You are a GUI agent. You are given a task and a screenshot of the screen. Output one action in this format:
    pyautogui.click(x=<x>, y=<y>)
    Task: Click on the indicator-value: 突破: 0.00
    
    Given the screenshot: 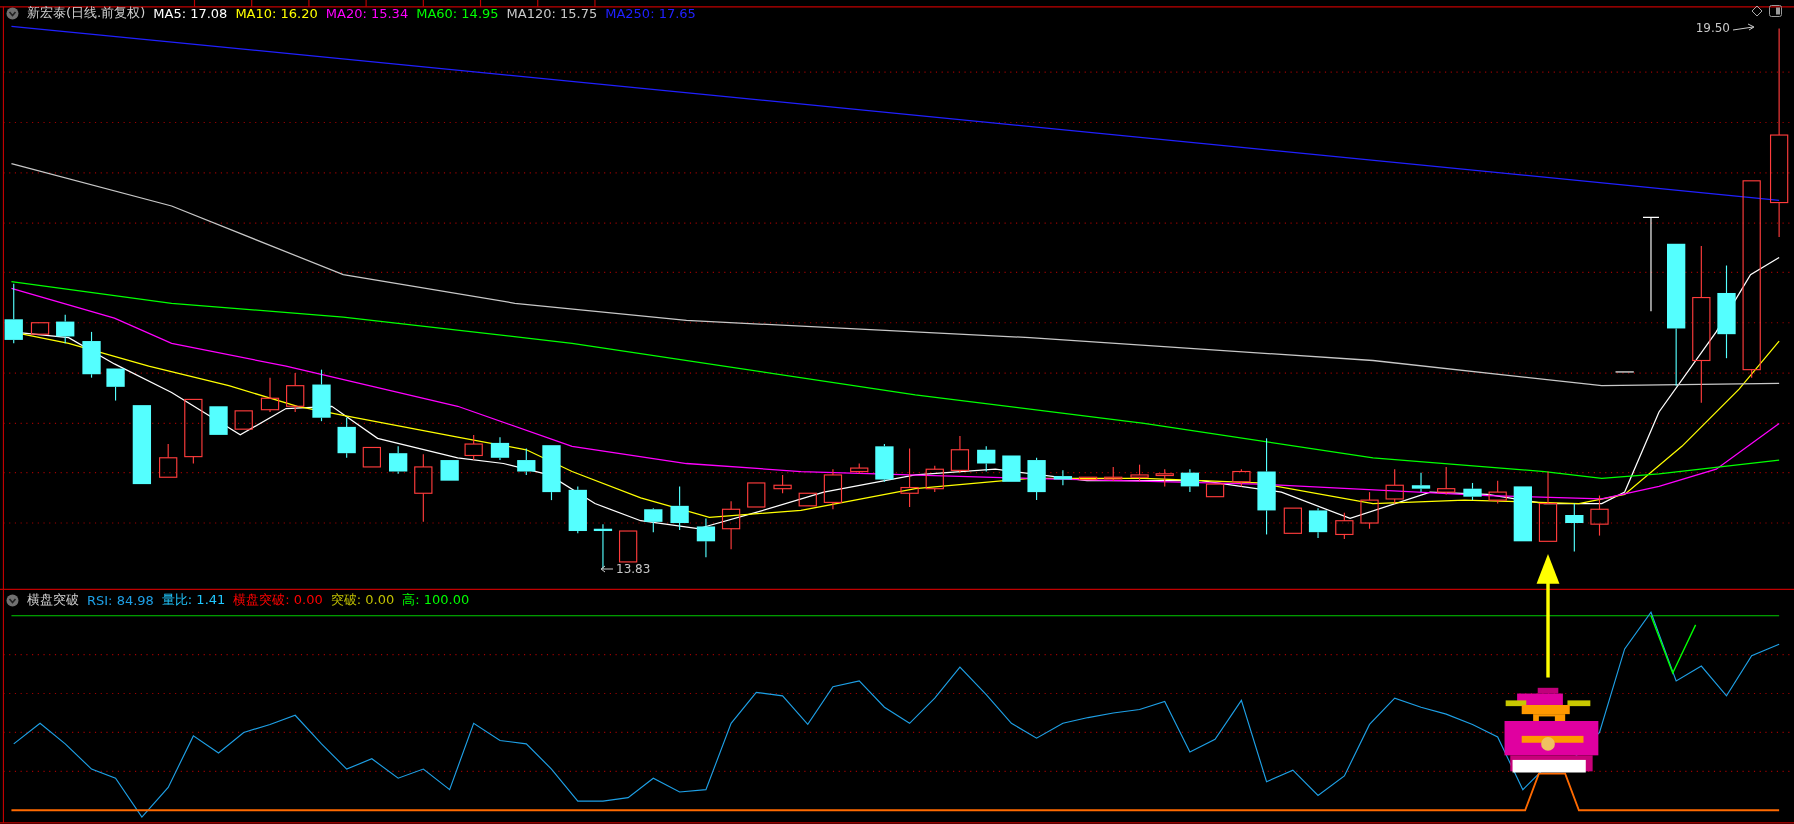 What is the action you would take?
    pyautogui.click(x=362, y=600)
    